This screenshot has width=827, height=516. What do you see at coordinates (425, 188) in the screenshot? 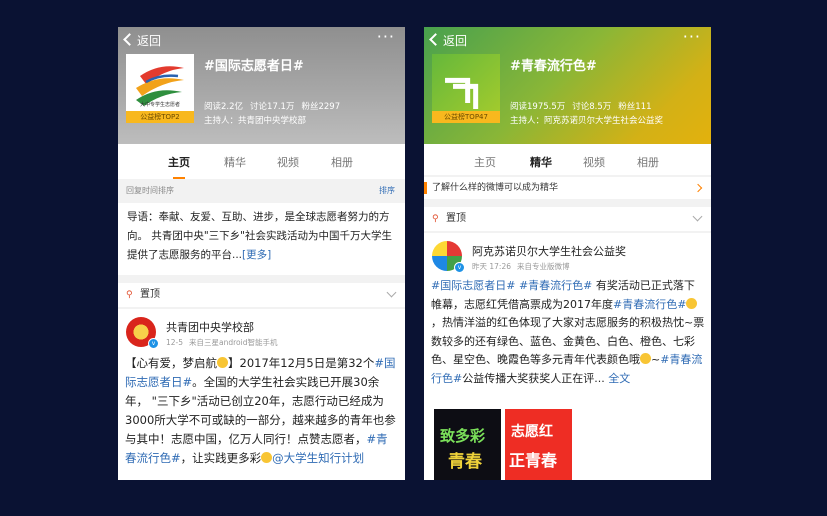
I see `accent-bar` at bounding box center [425, 188].